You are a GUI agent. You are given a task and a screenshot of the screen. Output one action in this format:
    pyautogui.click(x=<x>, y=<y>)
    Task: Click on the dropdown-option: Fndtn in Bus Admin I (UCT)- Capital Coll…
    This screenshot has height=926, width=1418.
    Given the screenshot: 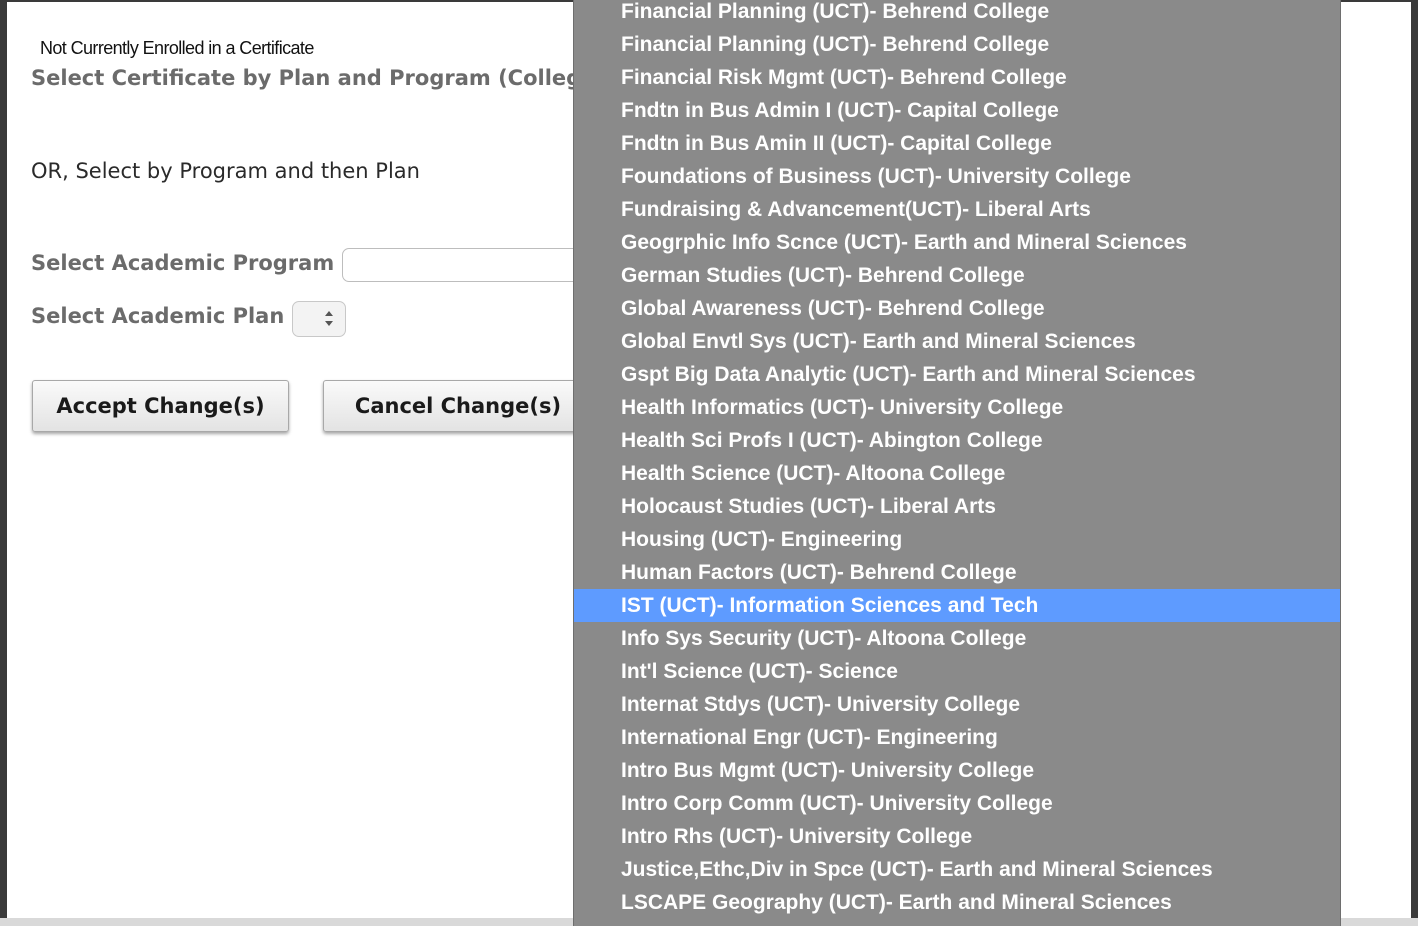 What is the action you would take?
    pyautogui.click(x=957, y=110)
    